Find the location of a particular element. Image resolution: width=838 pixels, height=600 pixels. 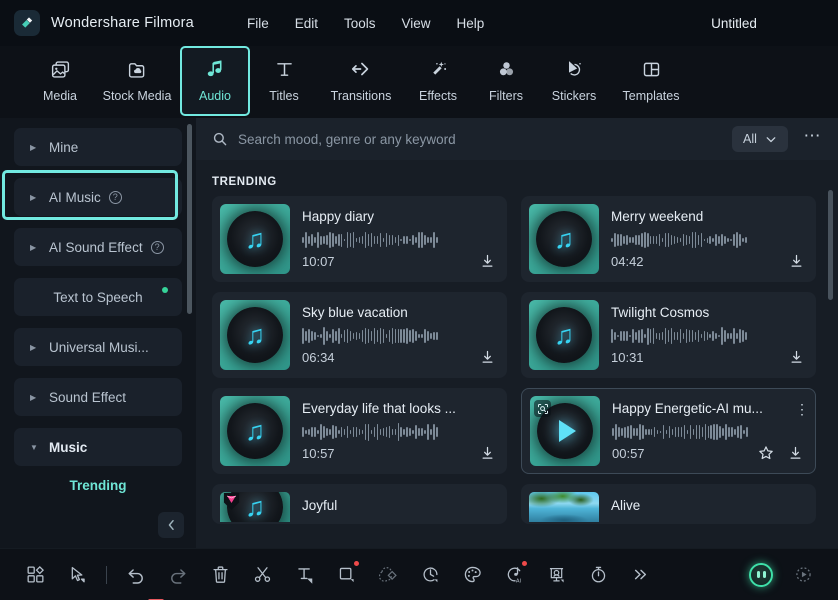

sidebar-item-sound-effect-label: Sound Effect is located at coordinates (88, 397).